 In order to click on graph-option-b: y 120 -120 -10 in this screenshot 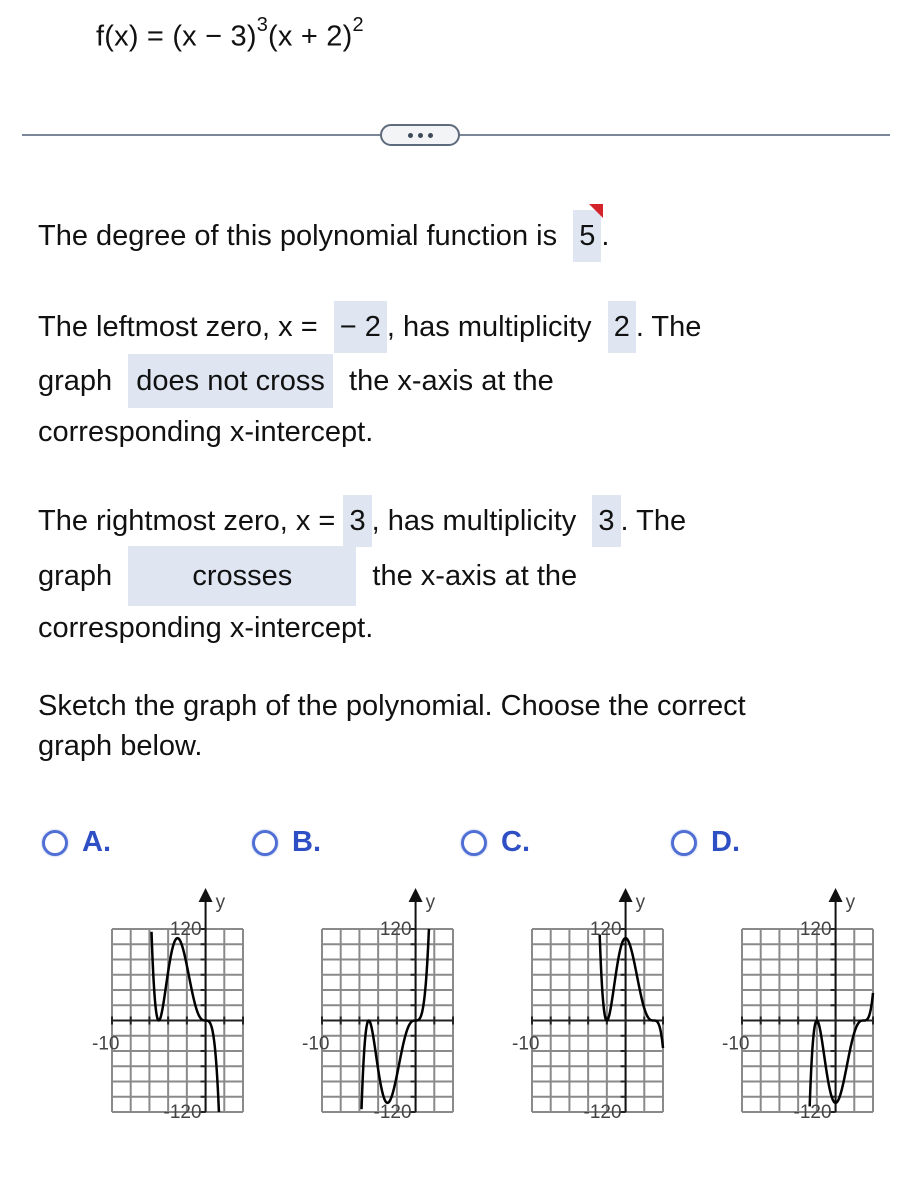, I will do `click(375, 1007)`.